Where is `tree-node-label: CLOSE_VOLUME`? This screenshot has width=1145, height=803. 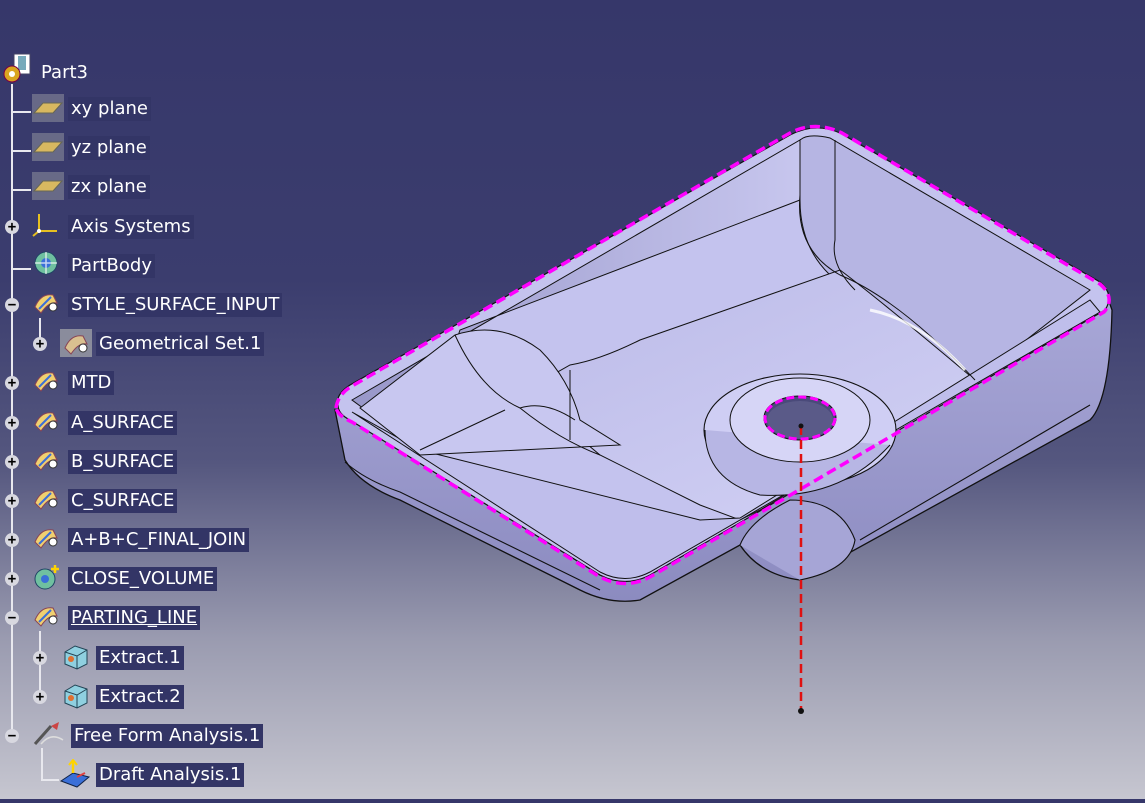
tree-node-label: CLOSE_VOLUME is located at coordinates (143, 579).